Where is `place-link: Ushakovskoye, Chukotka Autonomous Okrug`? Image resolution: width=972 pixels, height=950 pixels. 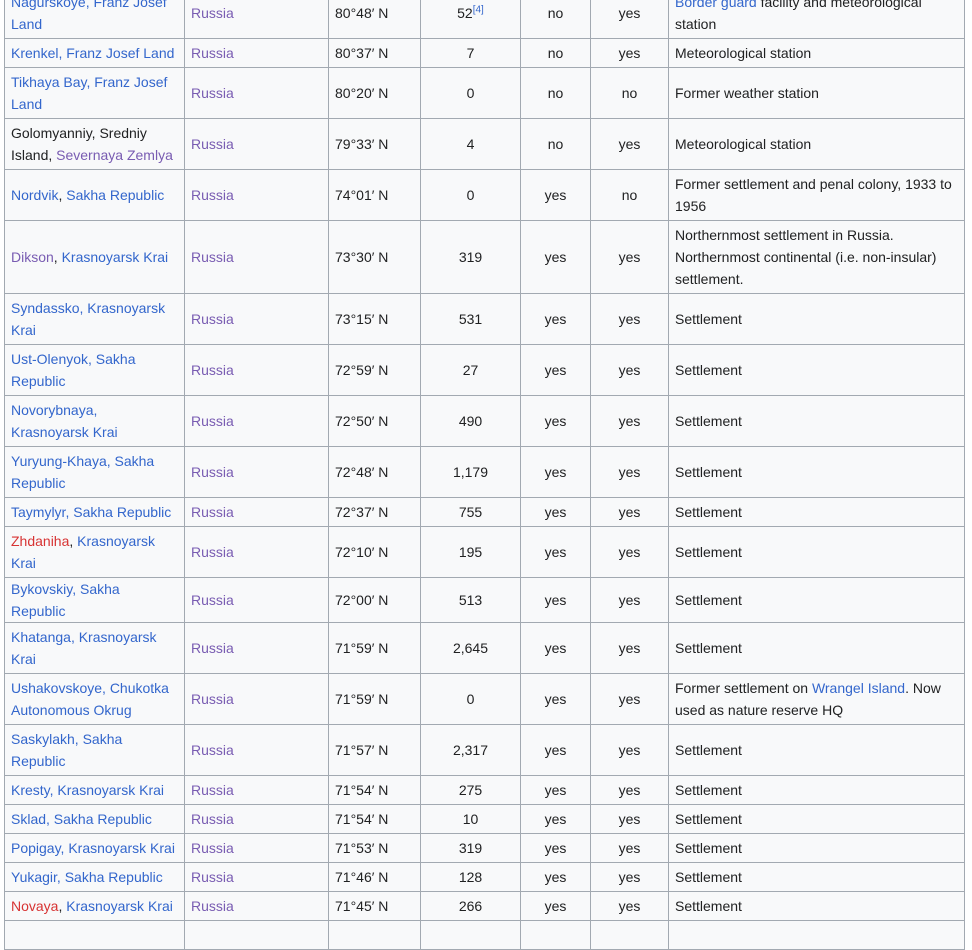 place-link: Ushakovskoye, Chukotka Autonomous Okrug is located at coordinates (90, 699).